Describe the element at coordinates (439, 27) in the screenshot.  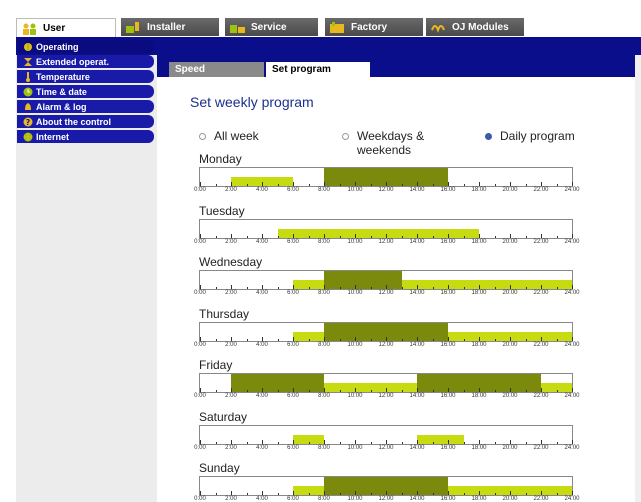
I see `modules-icon` at that location.